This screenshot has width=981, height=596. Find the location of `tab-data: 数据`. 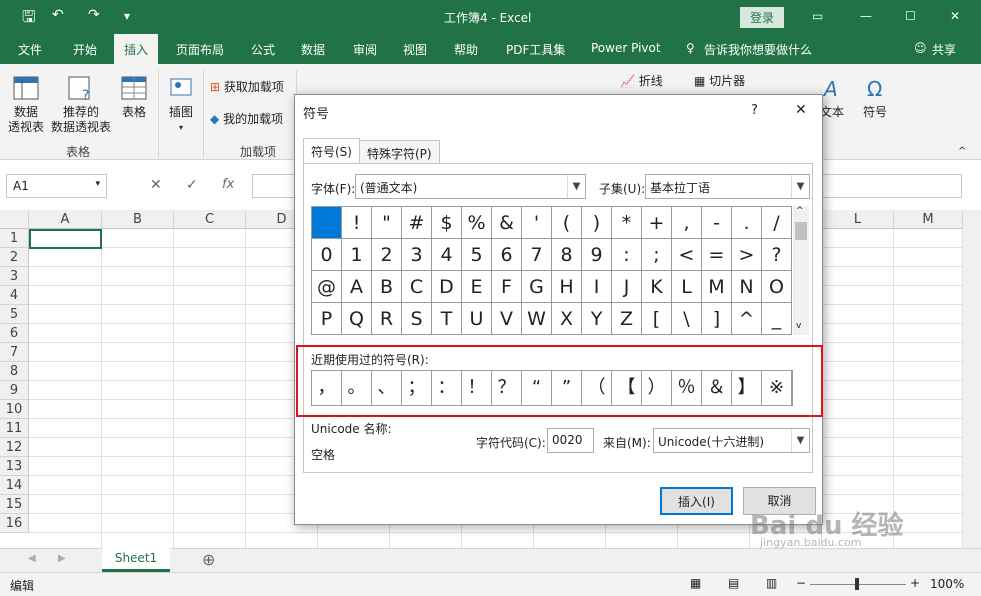

tab-data: 数据 is located at coordinates (313, 49).